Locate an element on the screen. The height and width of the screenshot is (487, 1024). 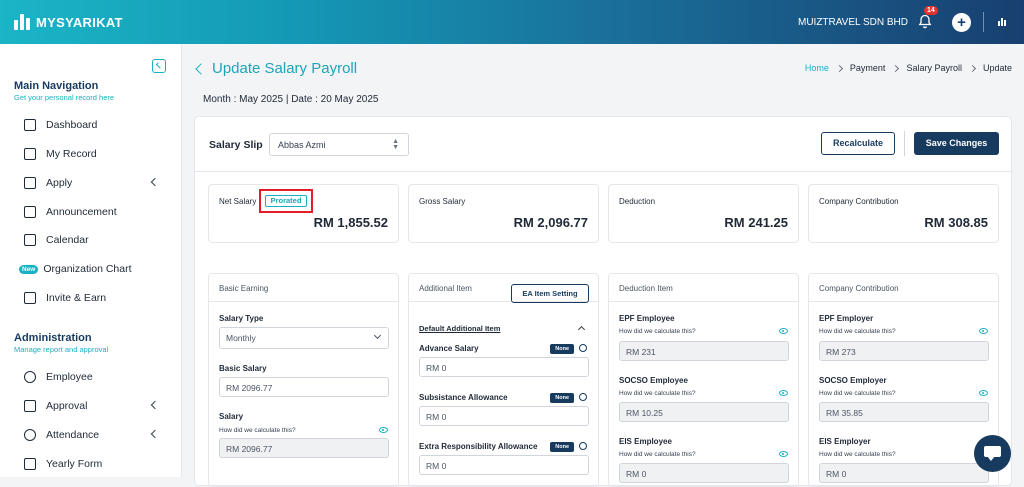
chevron-up-icon is located at coordinates (581, 329).